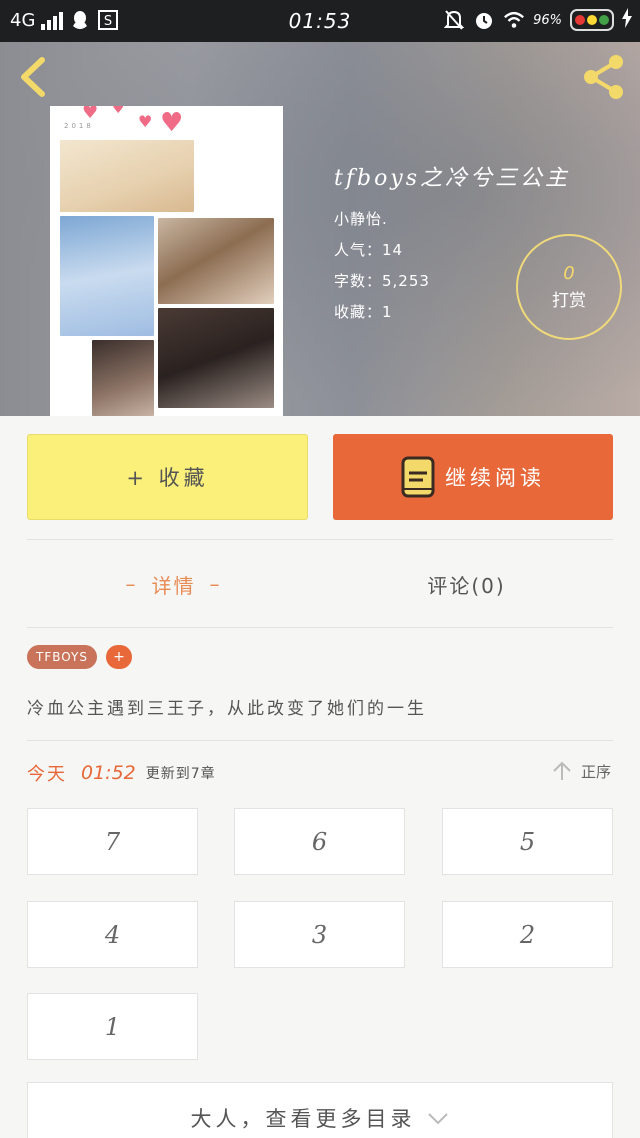 Image resolution: width=640 pixels, height=1138 pixels. I want to click on book-description: 冷血公主遇到三王子，从此改变了她们的一生, so click(227, 709).